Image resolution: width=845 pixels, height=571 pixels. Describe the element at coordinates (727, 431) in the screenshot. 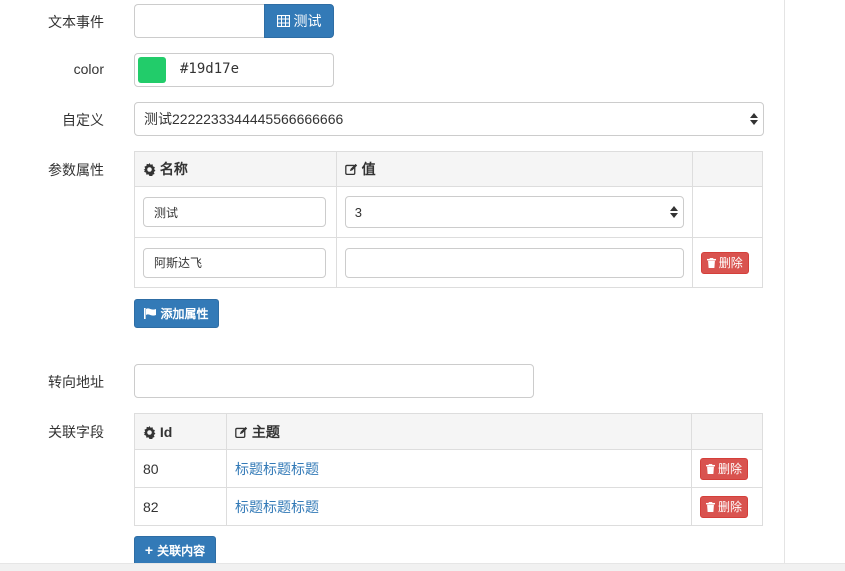

I see `related-col-action` at that location.